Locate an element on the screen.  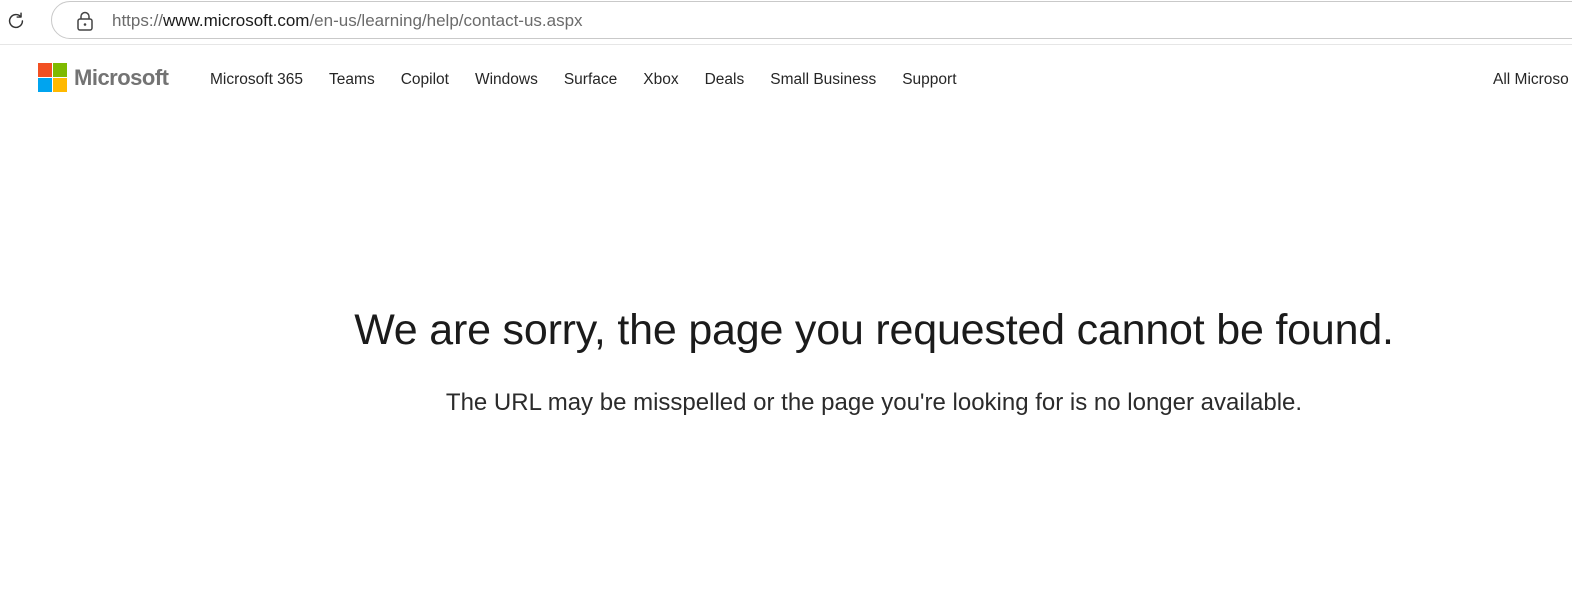
reload-button is located at coordinates (16, 21).